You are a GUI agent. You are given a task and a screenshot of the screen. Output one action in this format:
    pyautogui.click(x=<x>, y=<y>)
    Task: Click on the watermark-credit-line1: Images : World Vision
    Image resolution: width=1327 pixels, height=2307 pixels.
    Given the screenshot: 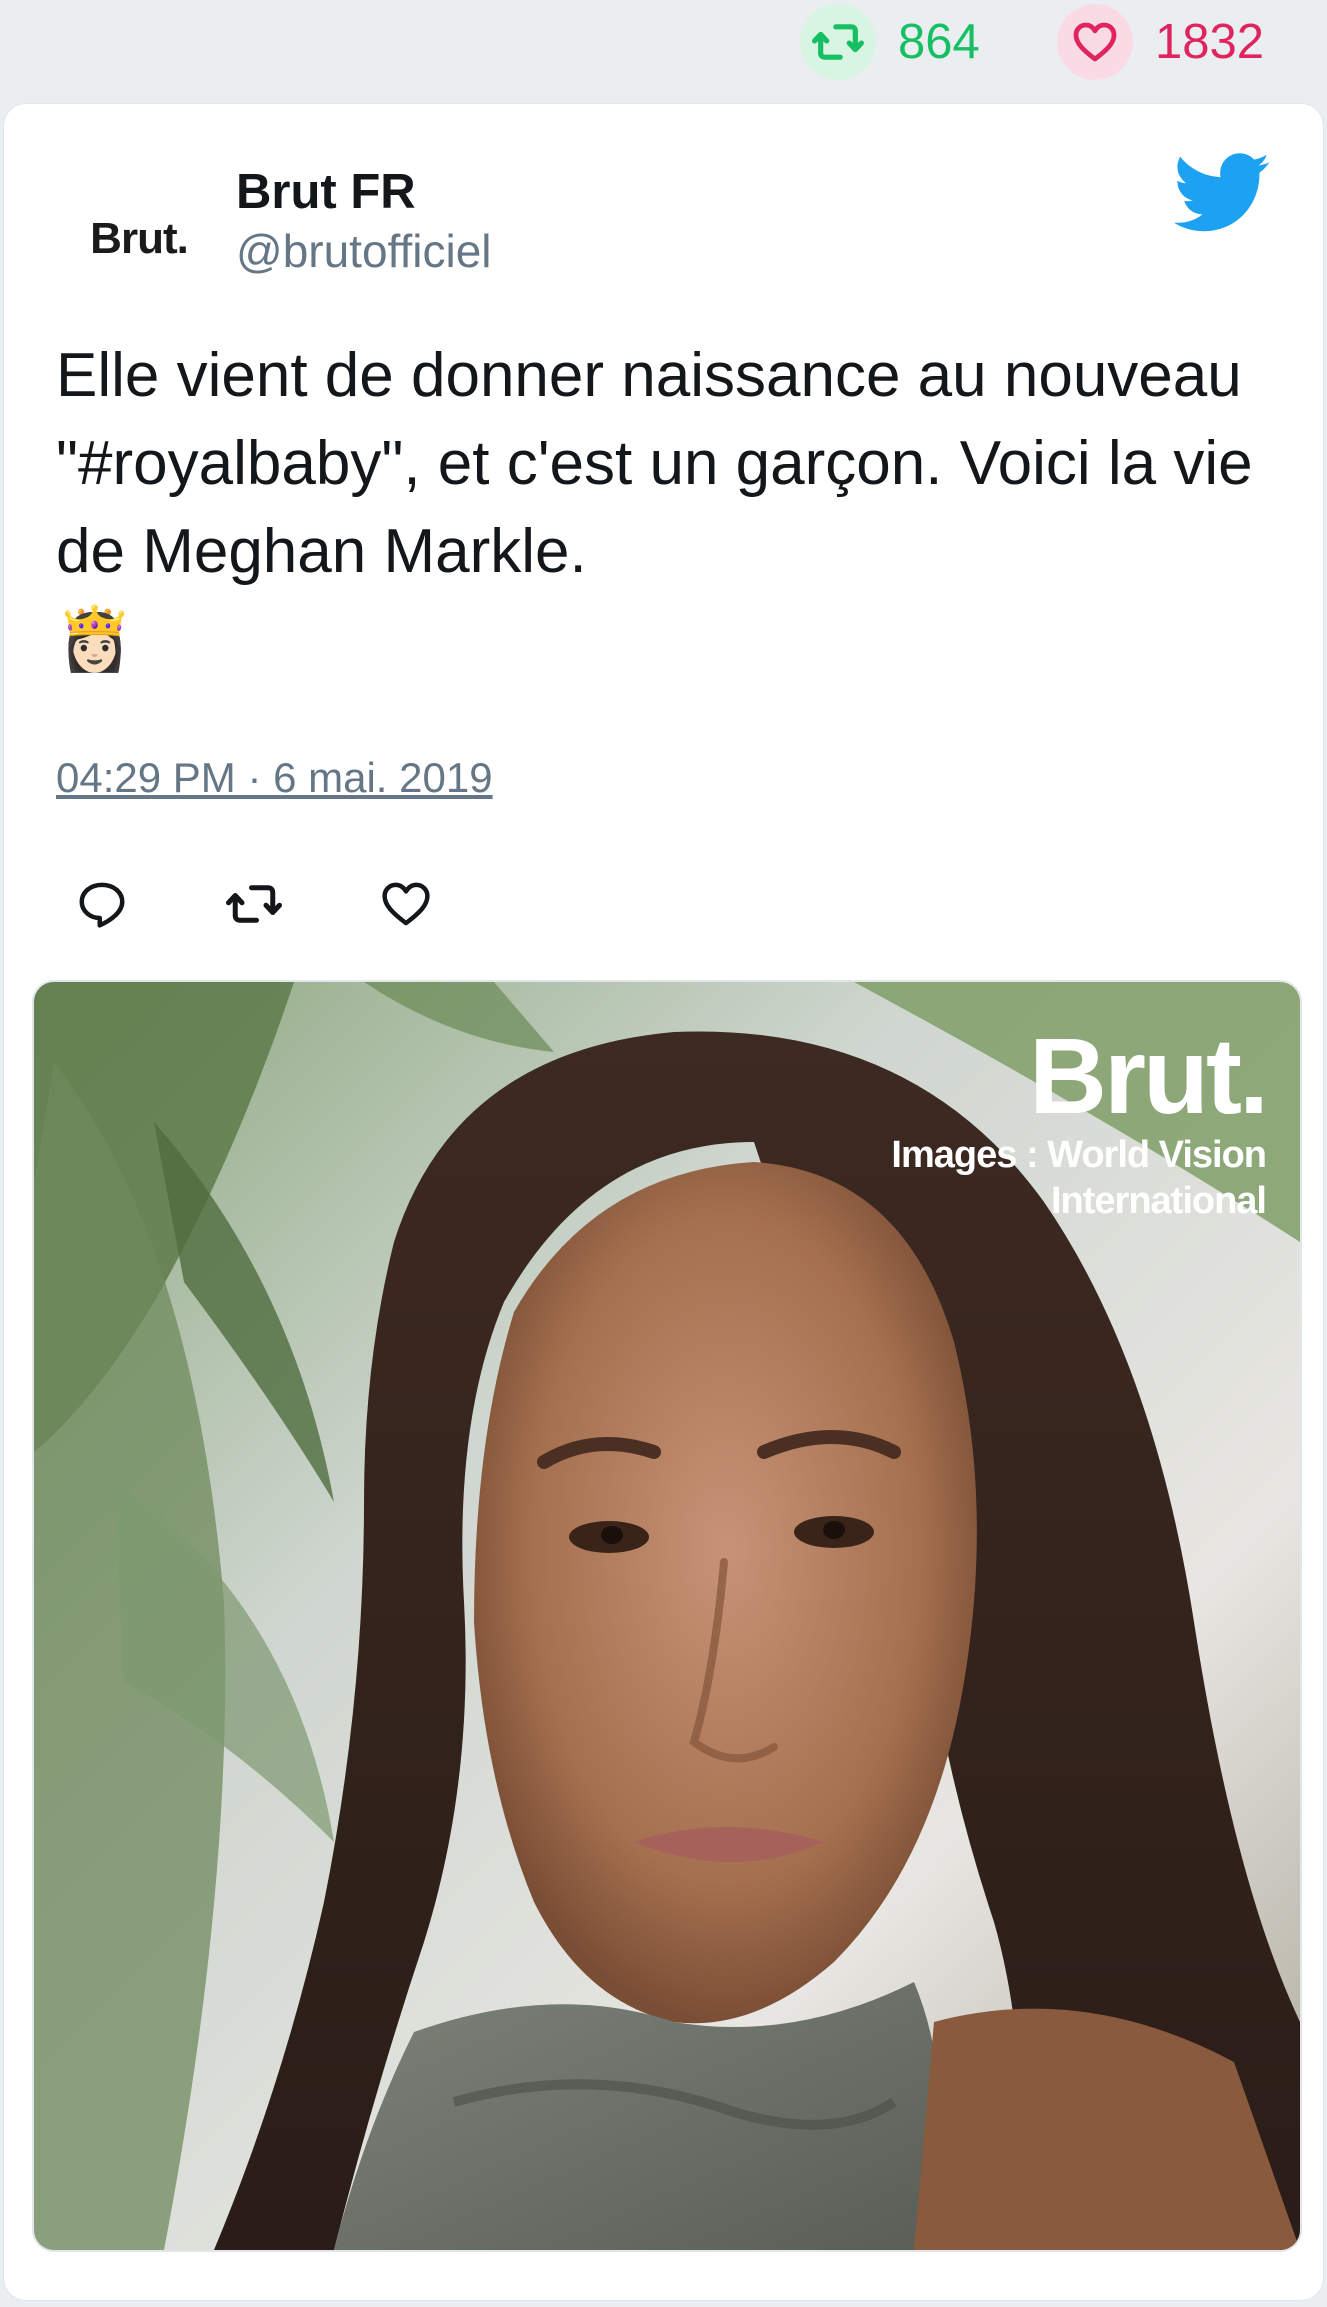 What is the action you would take?
    pyautogui.click(x=1079, y=1155)
    